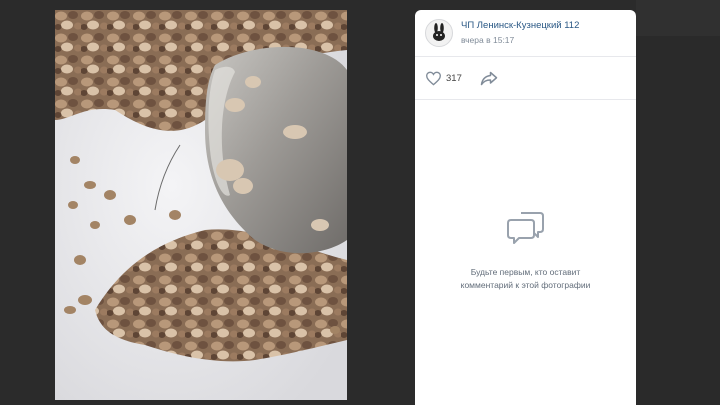 Image resolution: width=720 pixels, height=405 pixels. Describe the element at coordinates (678, 202) in the screenshot. I see `background-overlay-right` at that location.